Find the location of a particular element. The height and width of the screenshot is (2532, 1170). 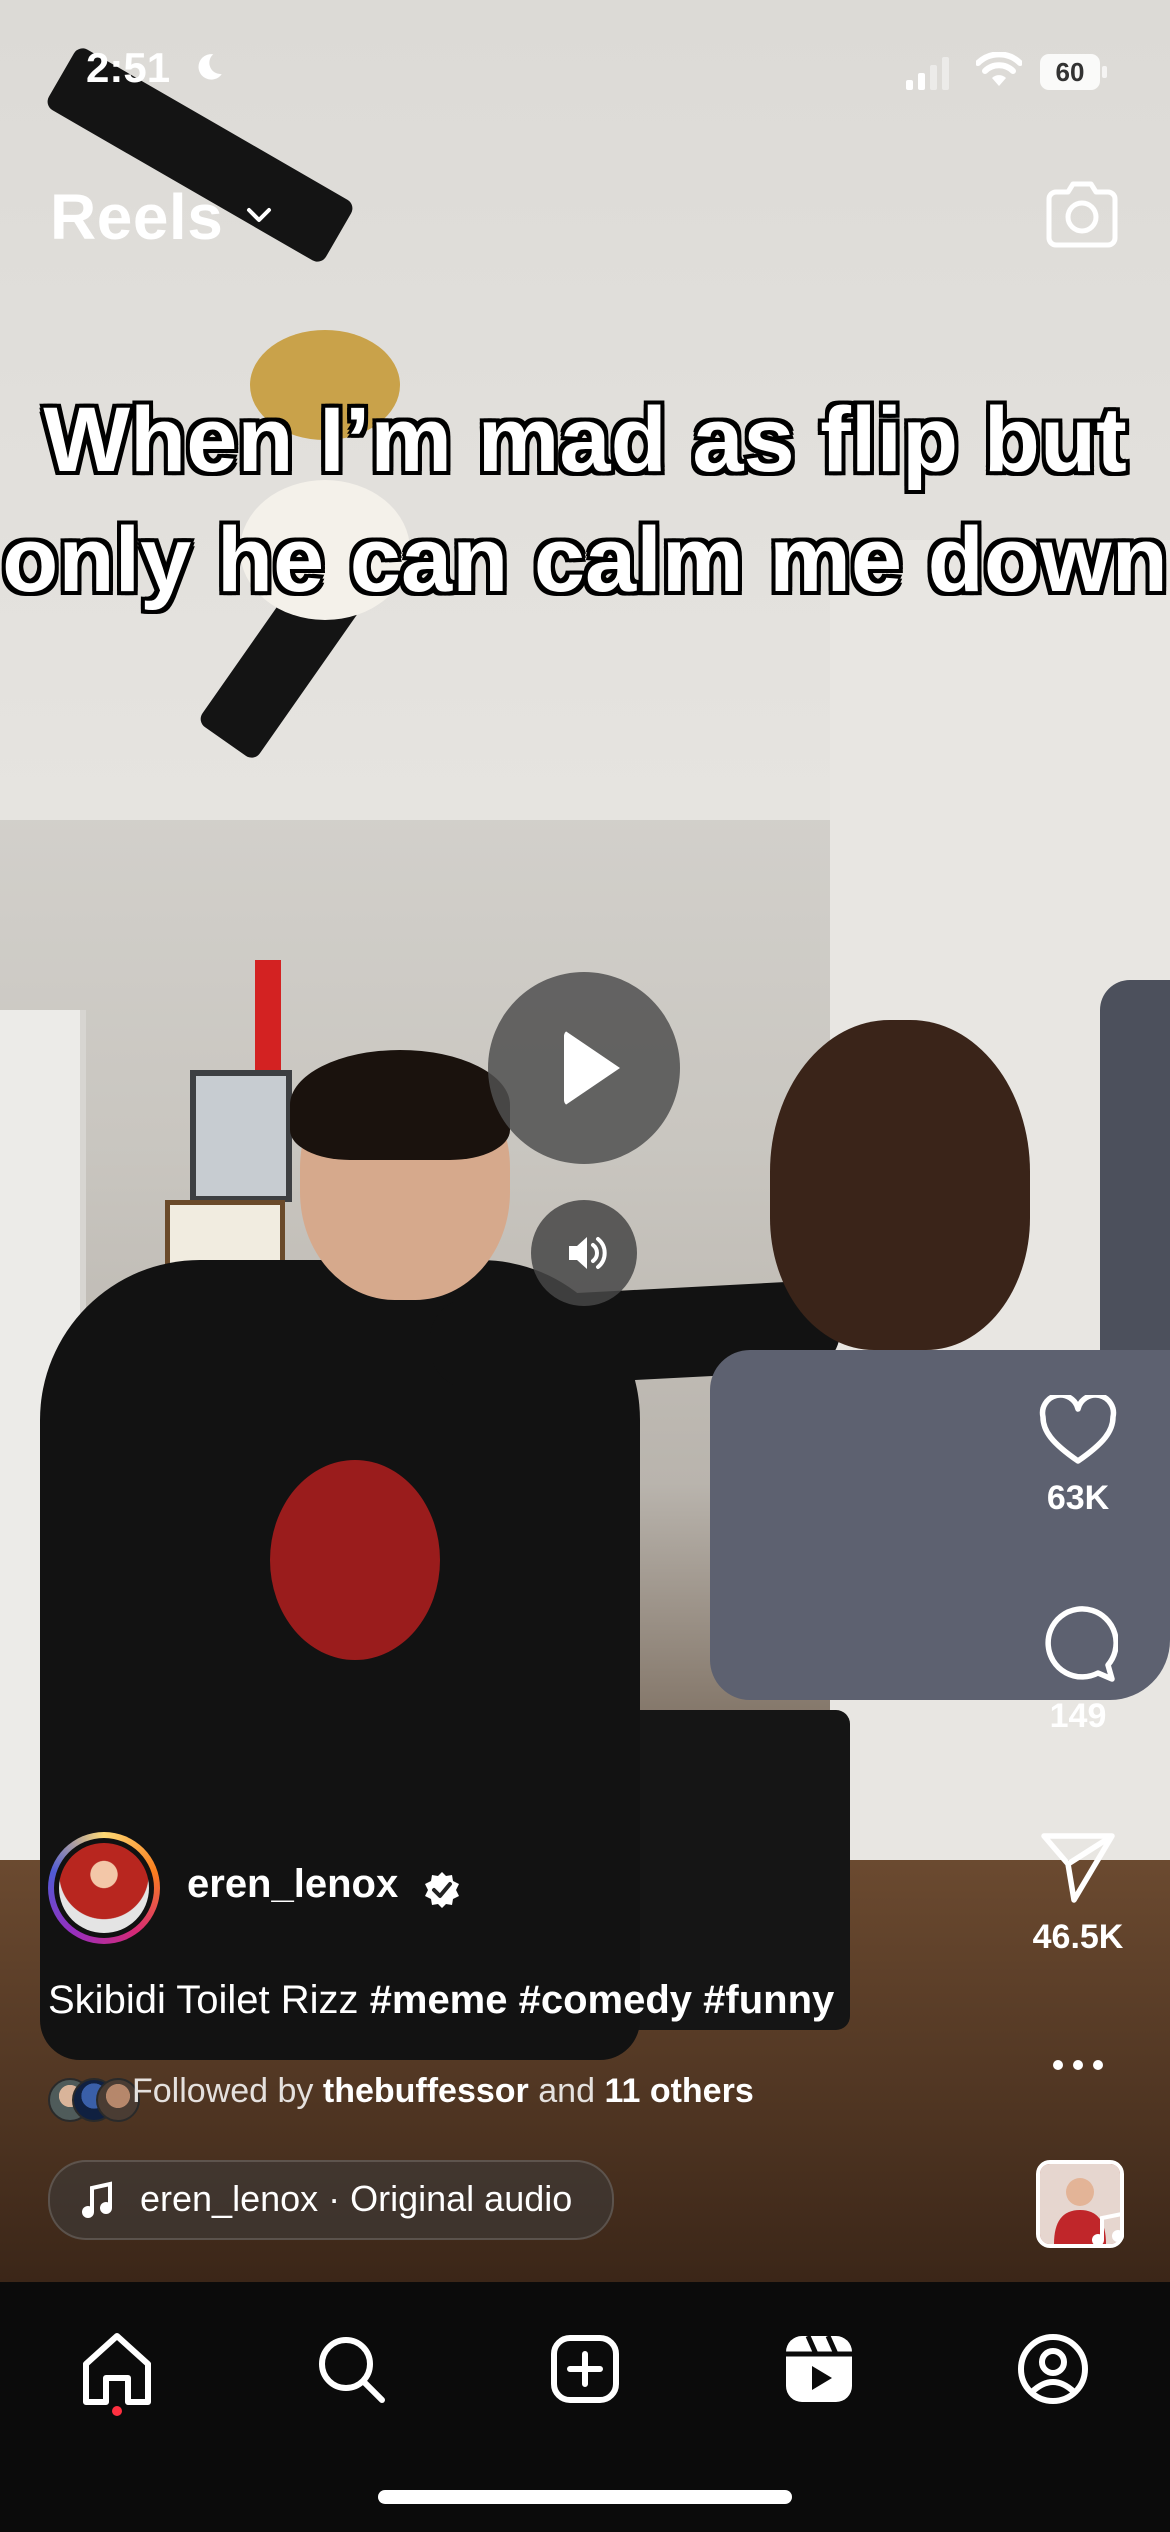

video-toilet-head is located at coordinates (900, 1185).